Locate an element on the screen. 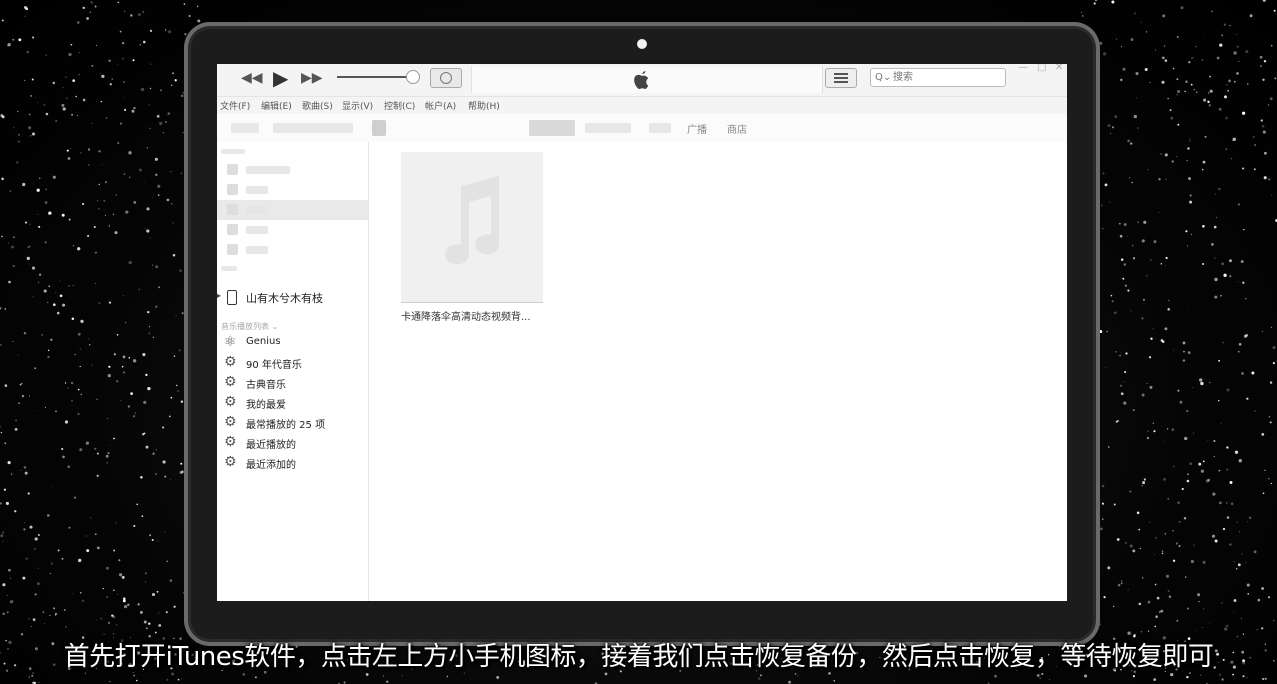 Image resolution: width=1277 pixels, height=684 pixels. playlists-section-header: 音乐播放列表 ⌄ is located at coordinates (249, 326).